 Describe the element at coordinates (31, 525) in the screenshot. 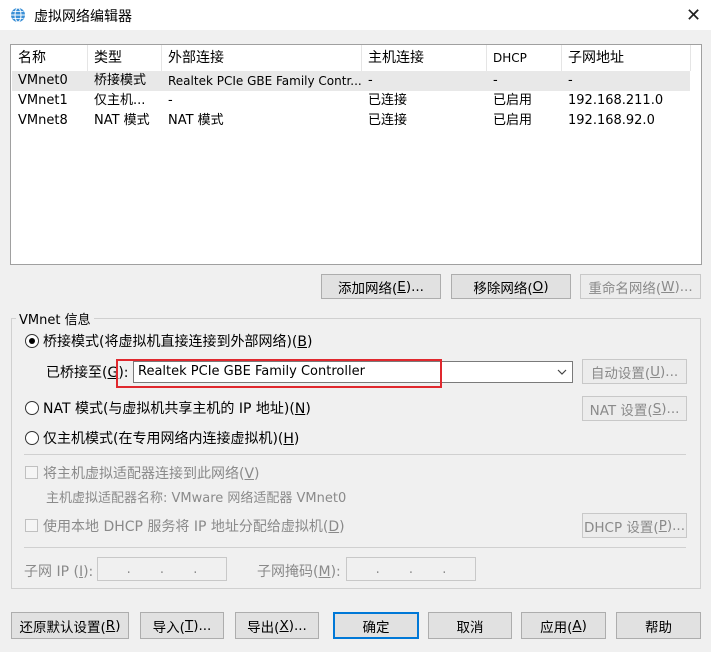

I see `use-dhcp-checkbox` at that location.